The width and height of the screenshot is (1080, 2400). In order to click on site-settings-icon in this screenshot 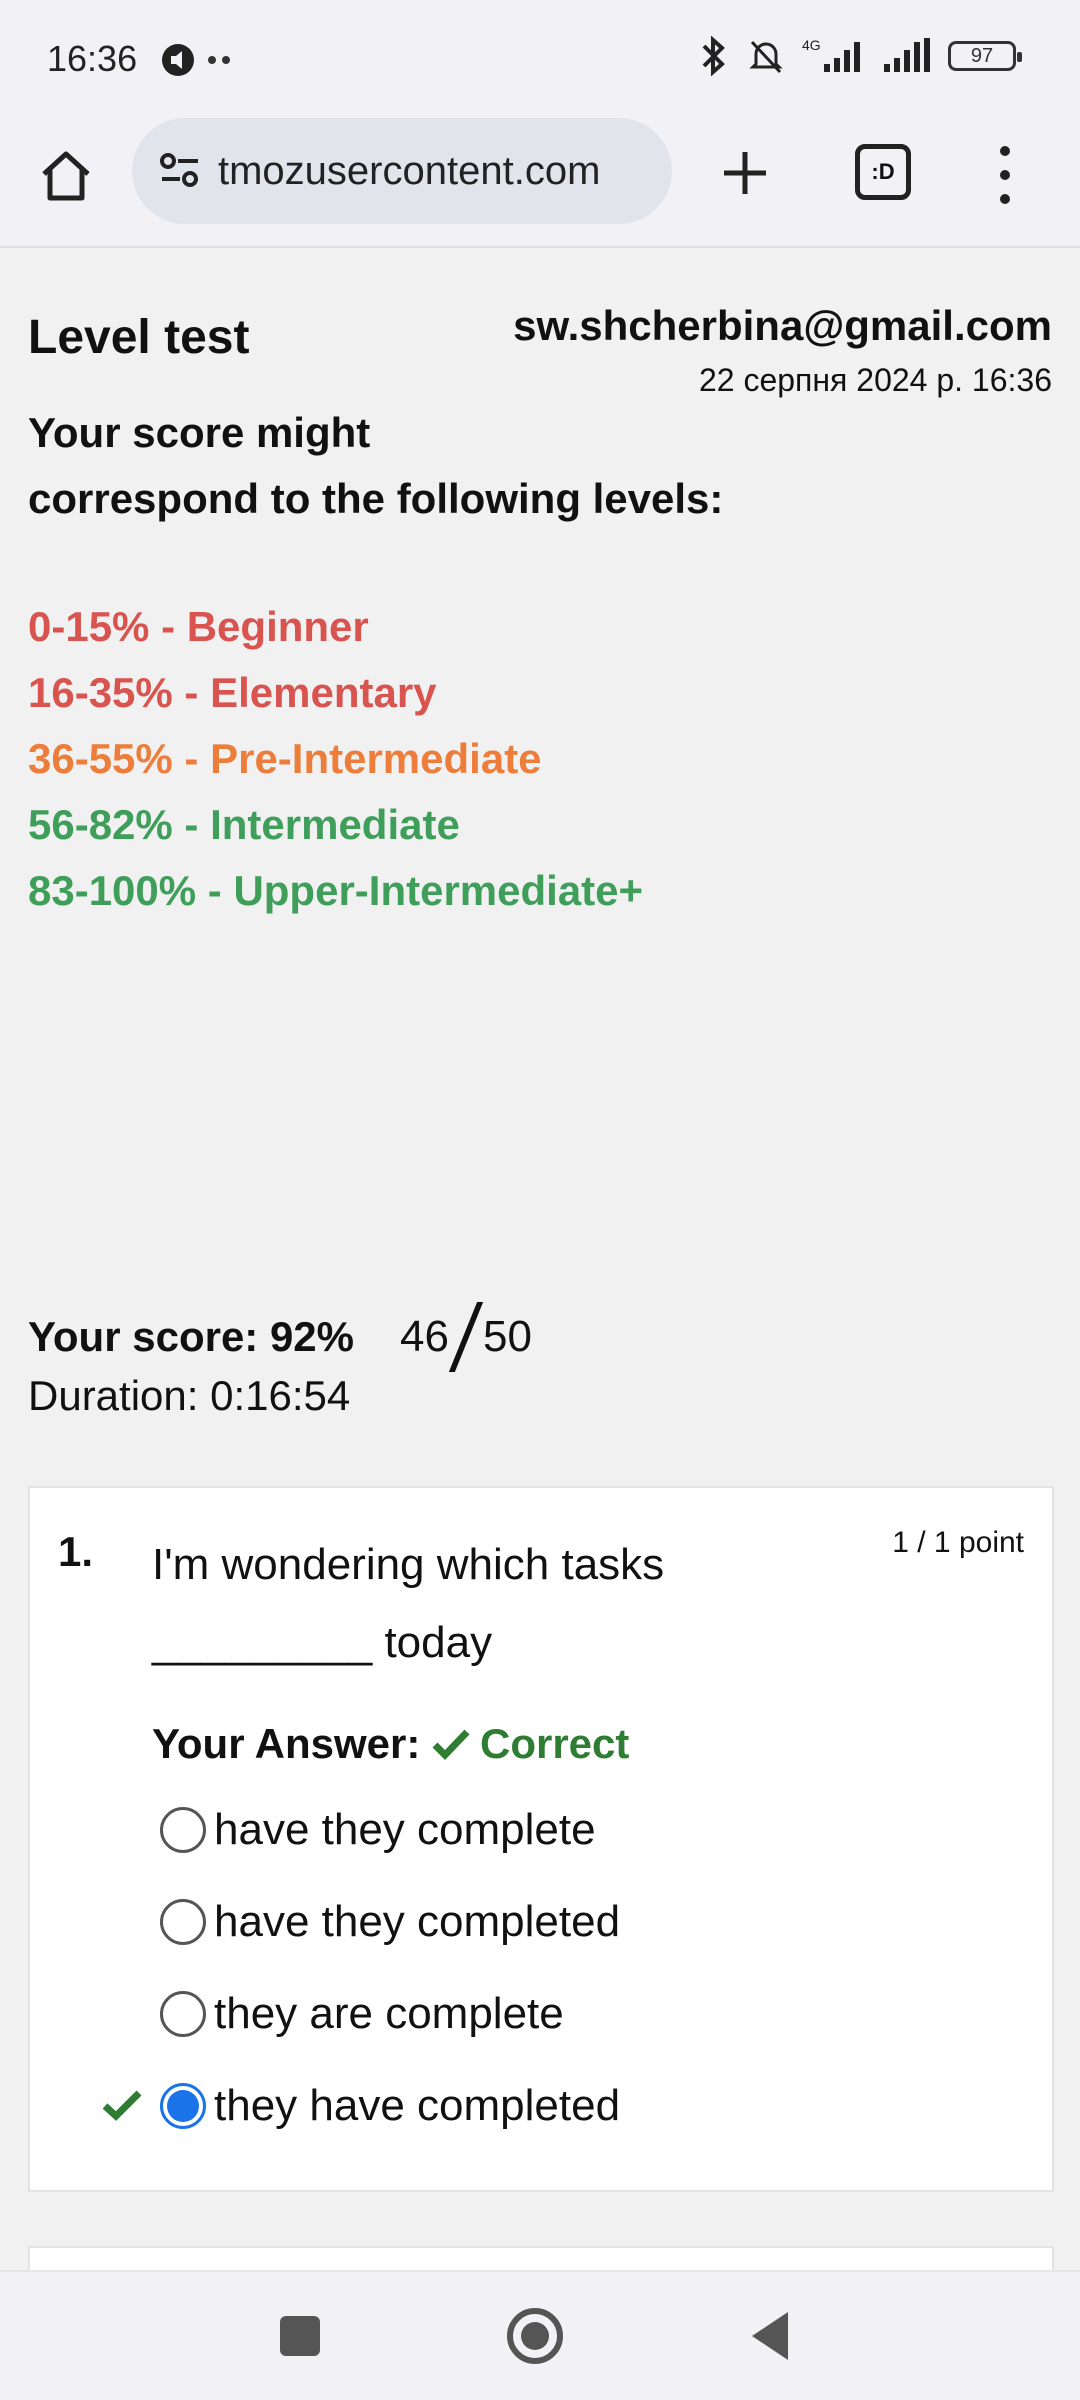, I will do `click(180, 171)`.